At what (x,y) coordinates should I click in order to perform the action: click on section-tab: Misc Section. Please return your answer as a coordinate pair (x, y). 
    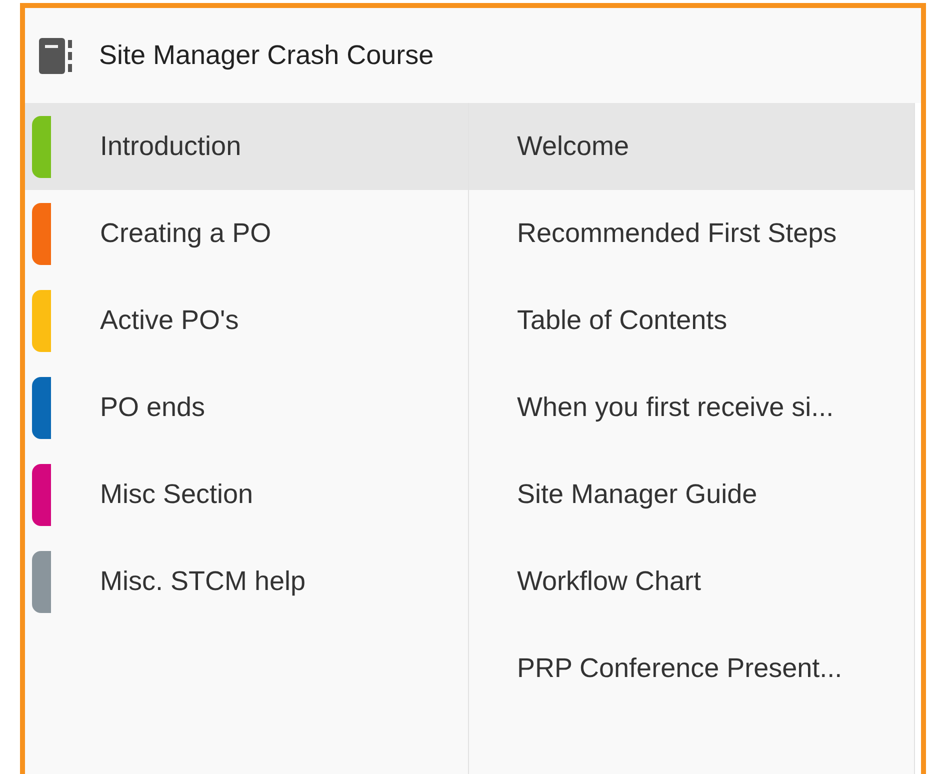
    Looking at the image, I should click on (246, 494).